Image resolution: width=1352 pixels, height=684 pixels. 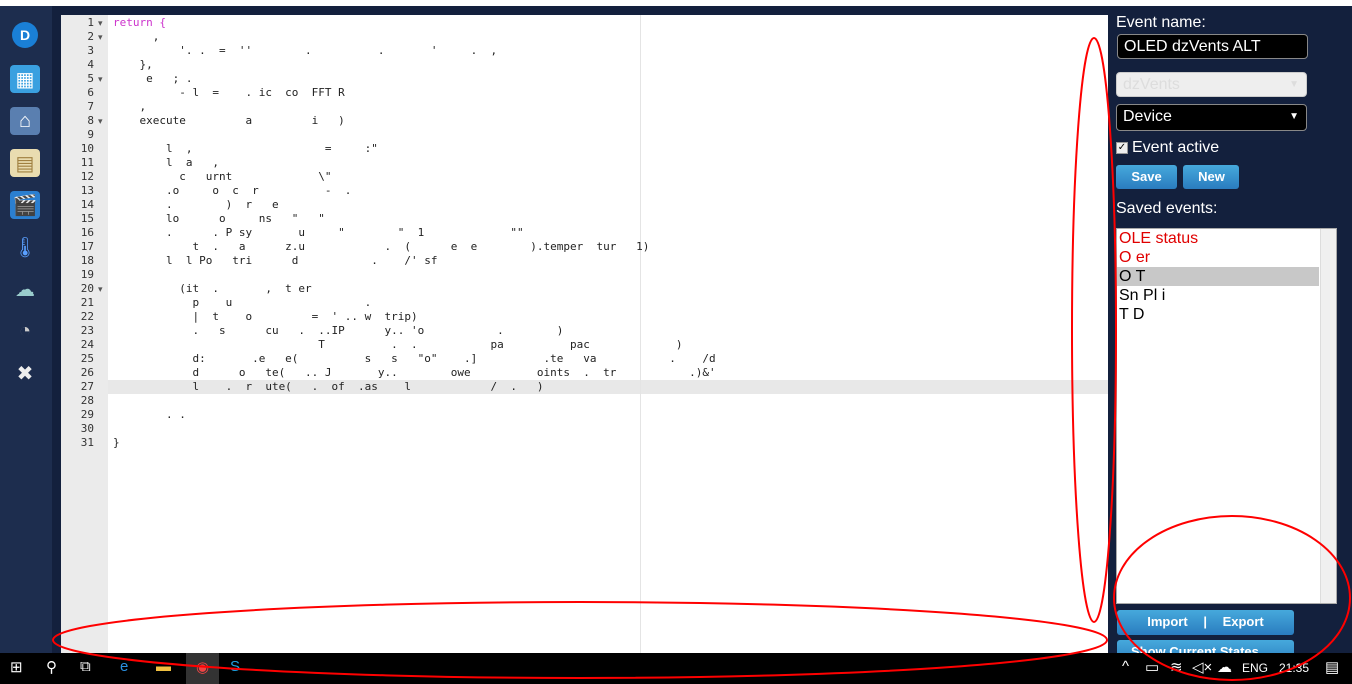 I want to click on line-number: 23, so click(x=87, y=330).